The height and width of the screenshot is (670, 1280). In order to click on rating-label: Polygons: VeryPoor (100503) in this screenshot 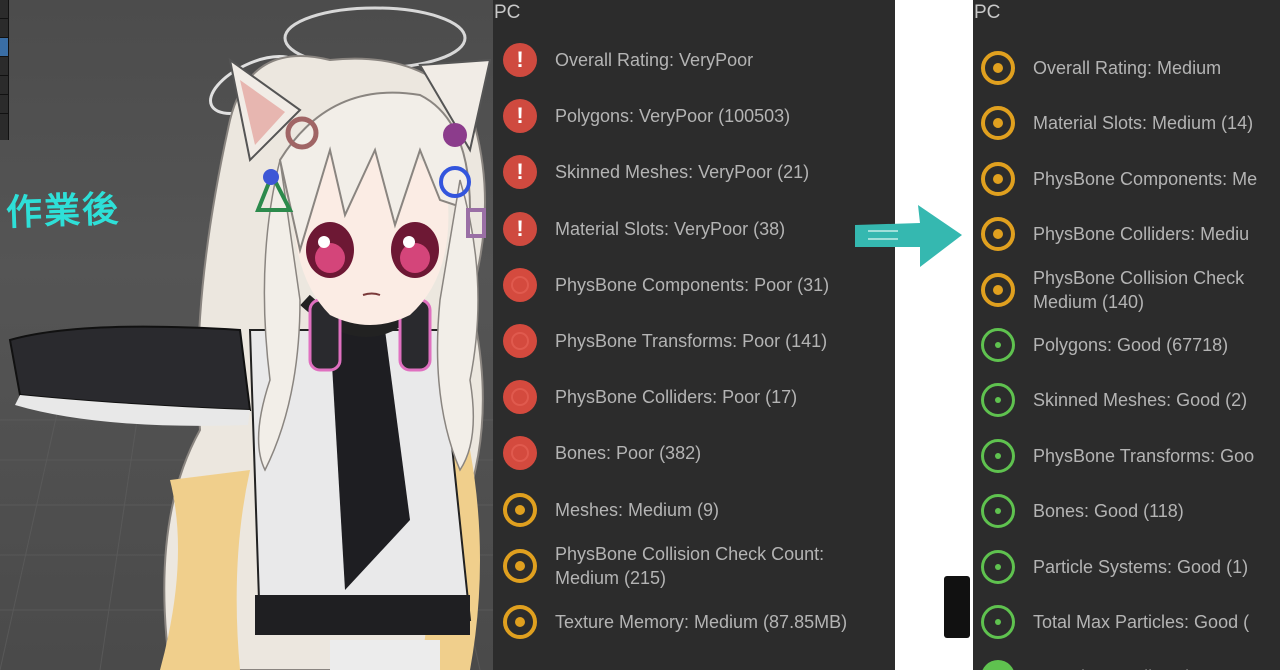, I will do `click(673, 116)`.